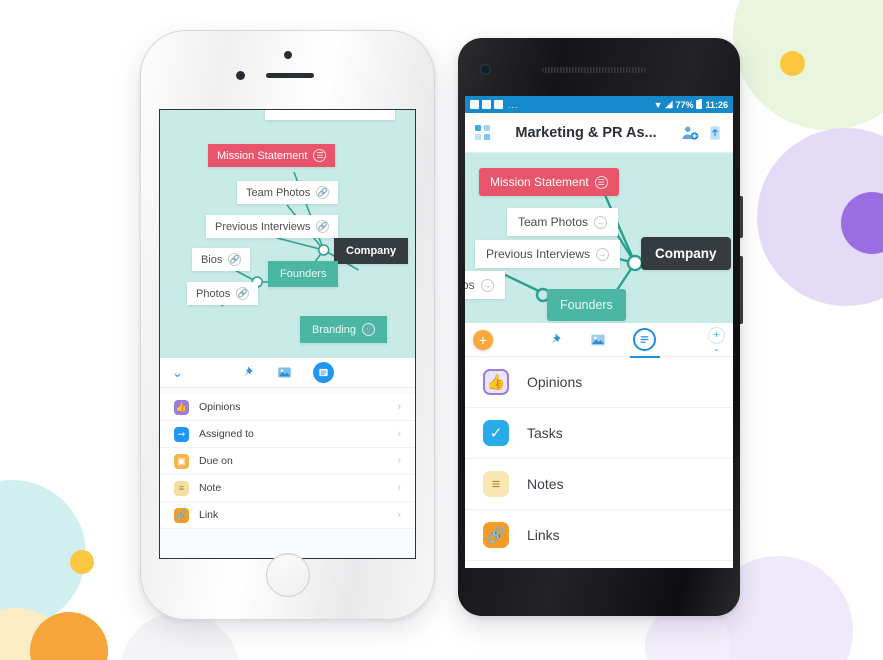  Describe the element at coordinates (741, 217) in the screenshot. I see `android-volume-button` at that location.